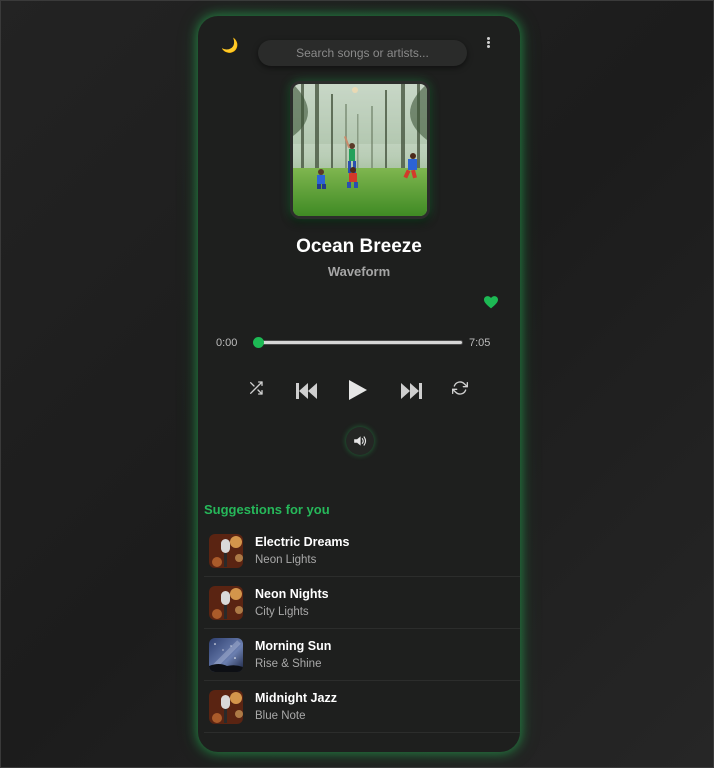 Image resolution: width=714 pixels, height=768 pixels. Describe the element at coordinates (302, 542) in the screenshot. I see `suggestion-title: Electric Dreams` at that location.